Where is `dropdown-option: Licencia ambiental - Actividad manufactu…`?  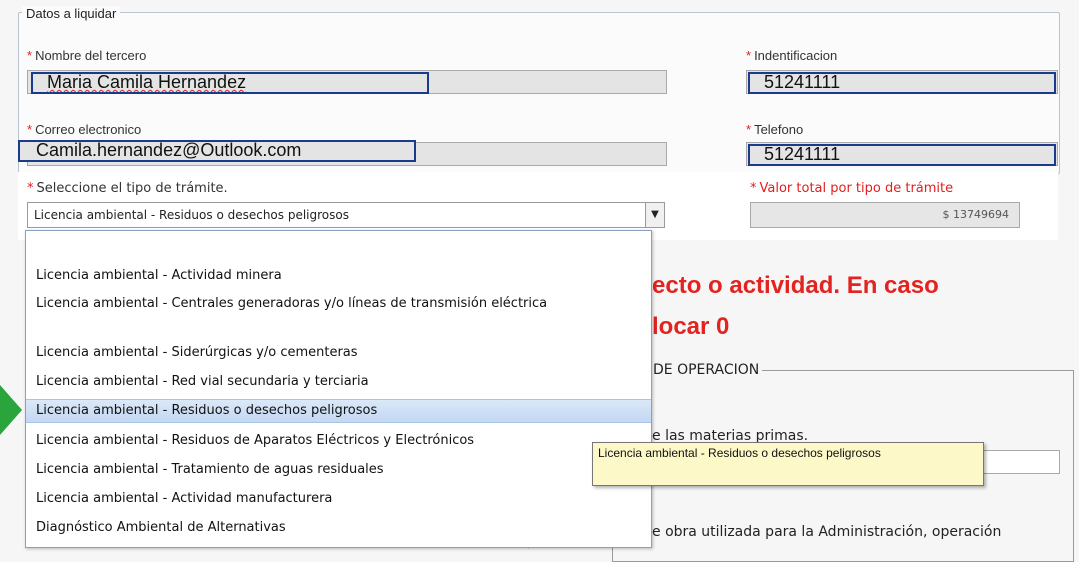
dropdown-option: Licencia ambiental - Actividad manufactu… is located at coordinates (338, 499).